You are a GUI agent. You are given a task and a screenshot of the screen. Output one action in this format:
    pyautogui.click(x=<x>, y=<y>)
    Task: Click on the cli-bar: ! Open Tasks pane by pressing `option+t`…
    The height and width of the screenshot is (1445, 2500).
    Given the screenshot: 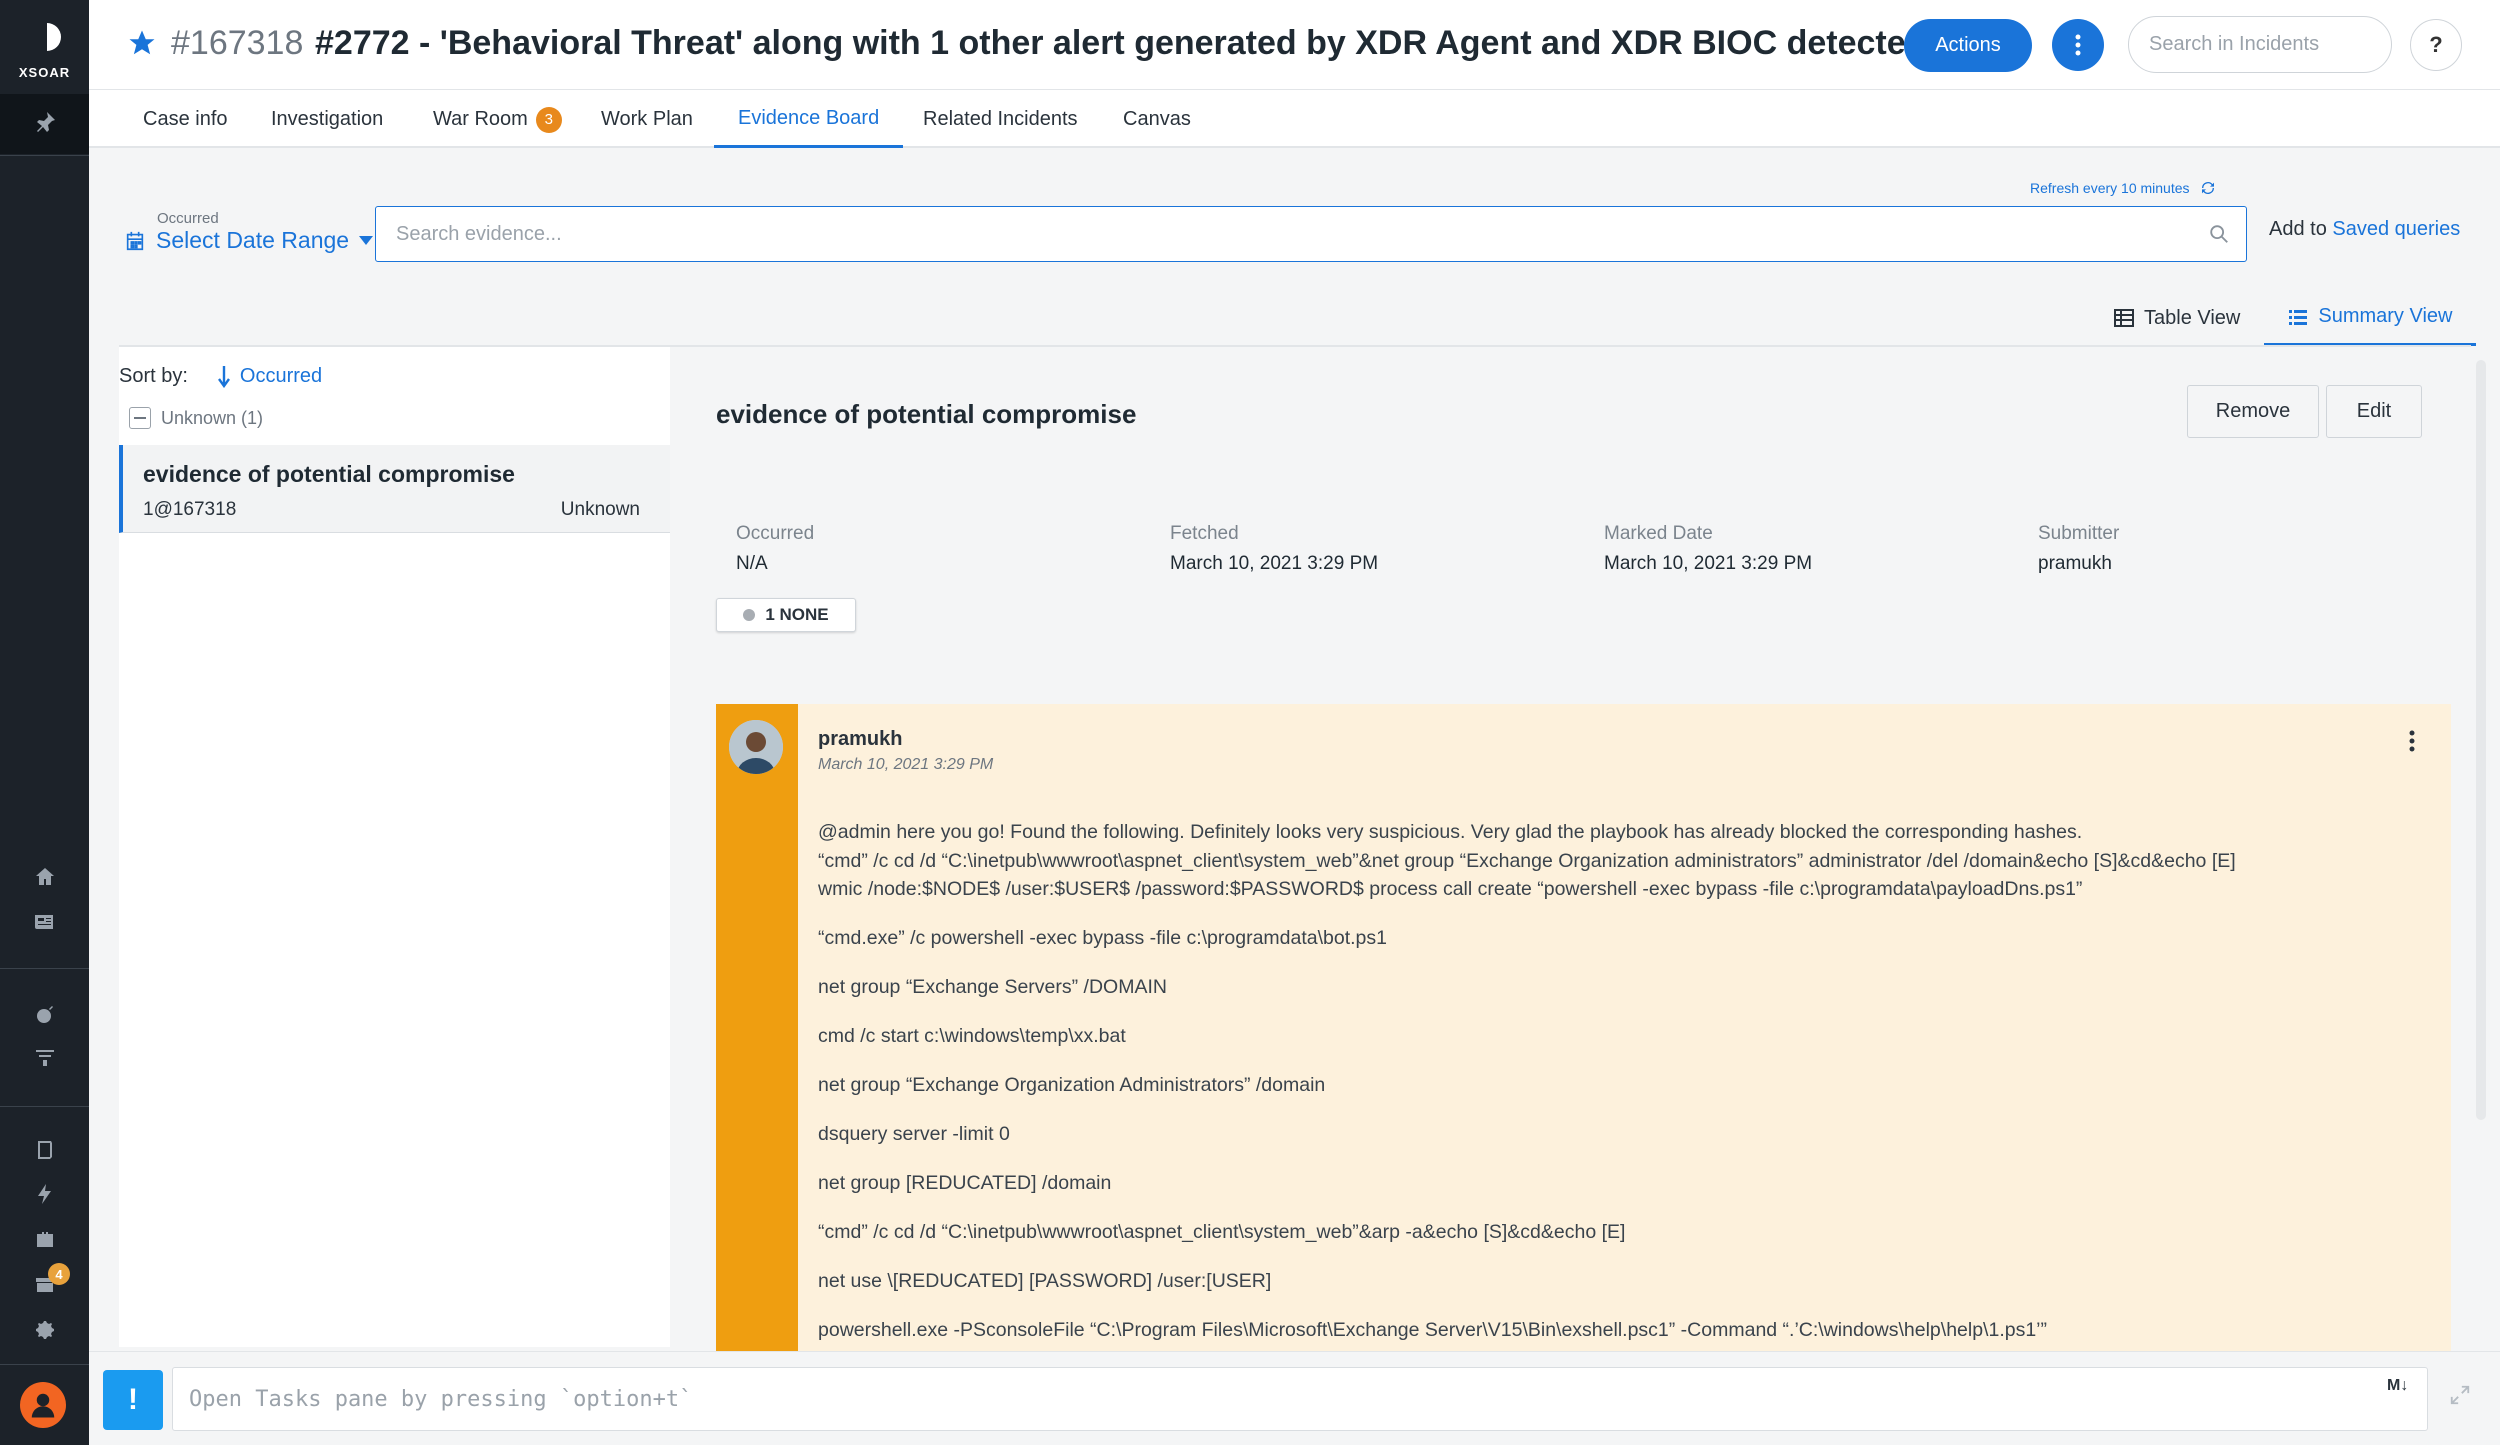 What is the action you would take?
    pyautogui.click(x=1294, y=1398)
    